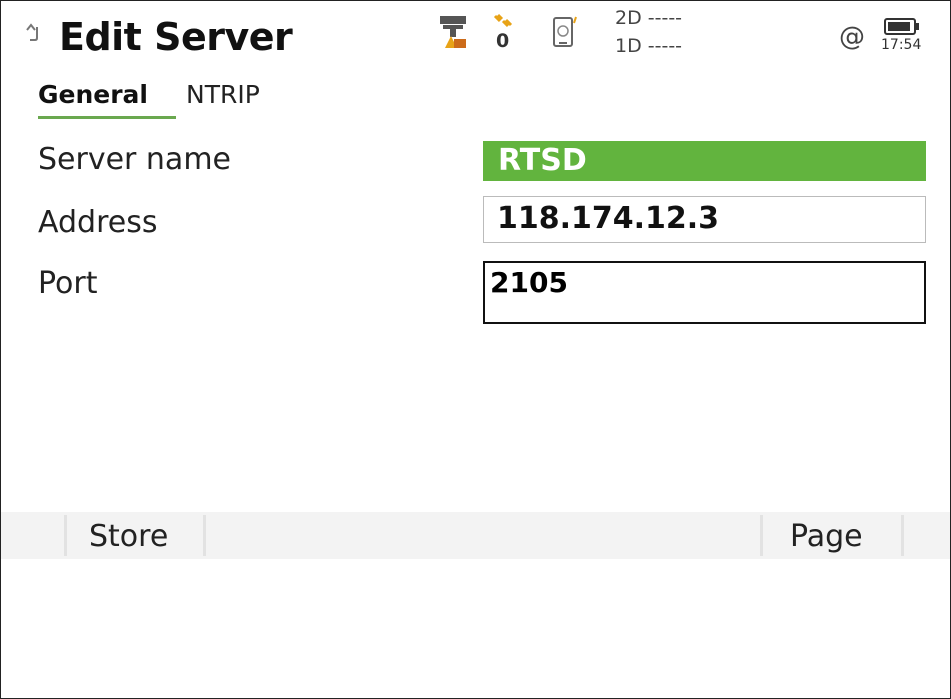  Describe the element at coordinates (98, 222) in the screenshot. I see `address-label: Address` at that location.